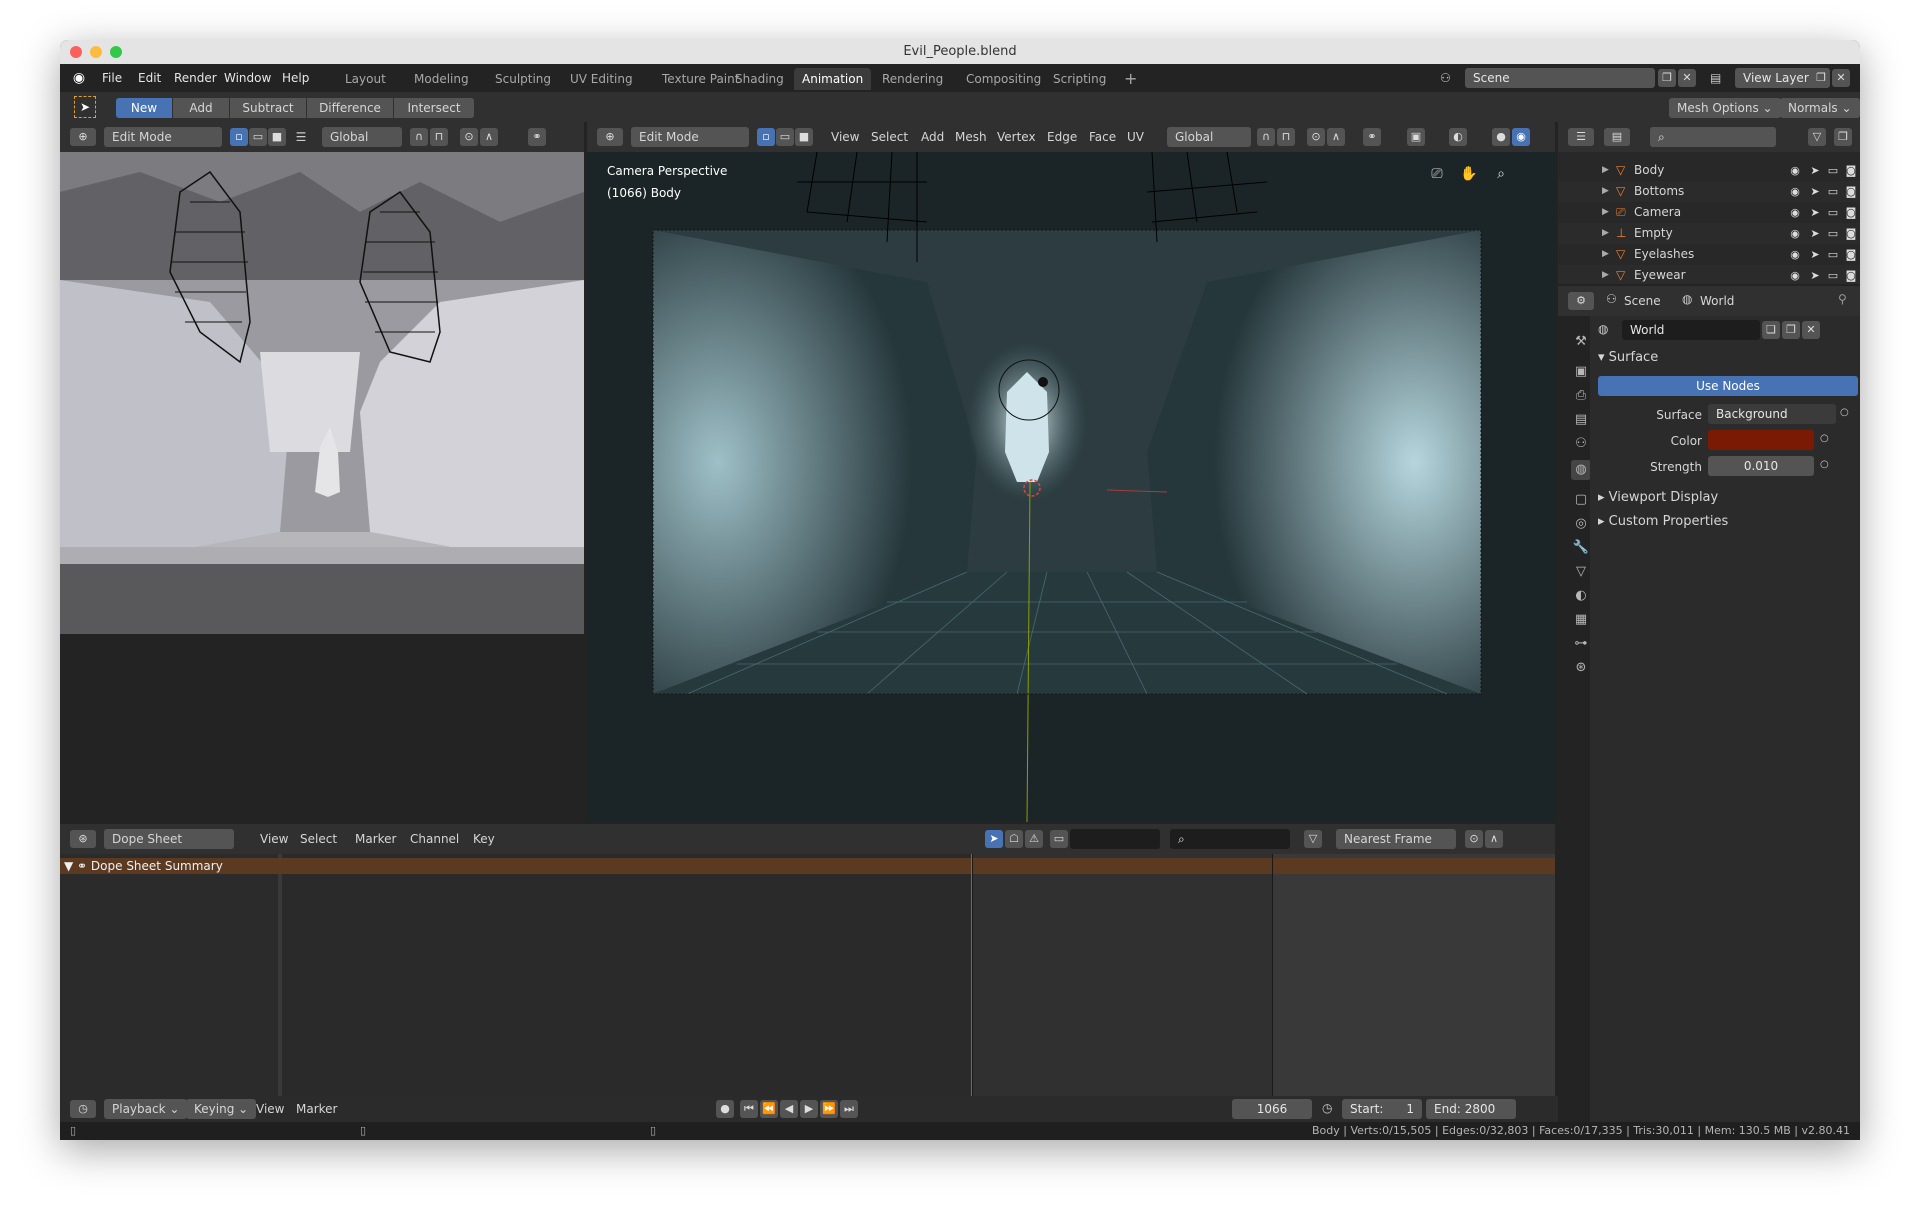 The image size is (1920, 1220). Describe the element at coordinates (1581, 372) in the screenshot. I see `render-tab-icon: ▣` at that location.